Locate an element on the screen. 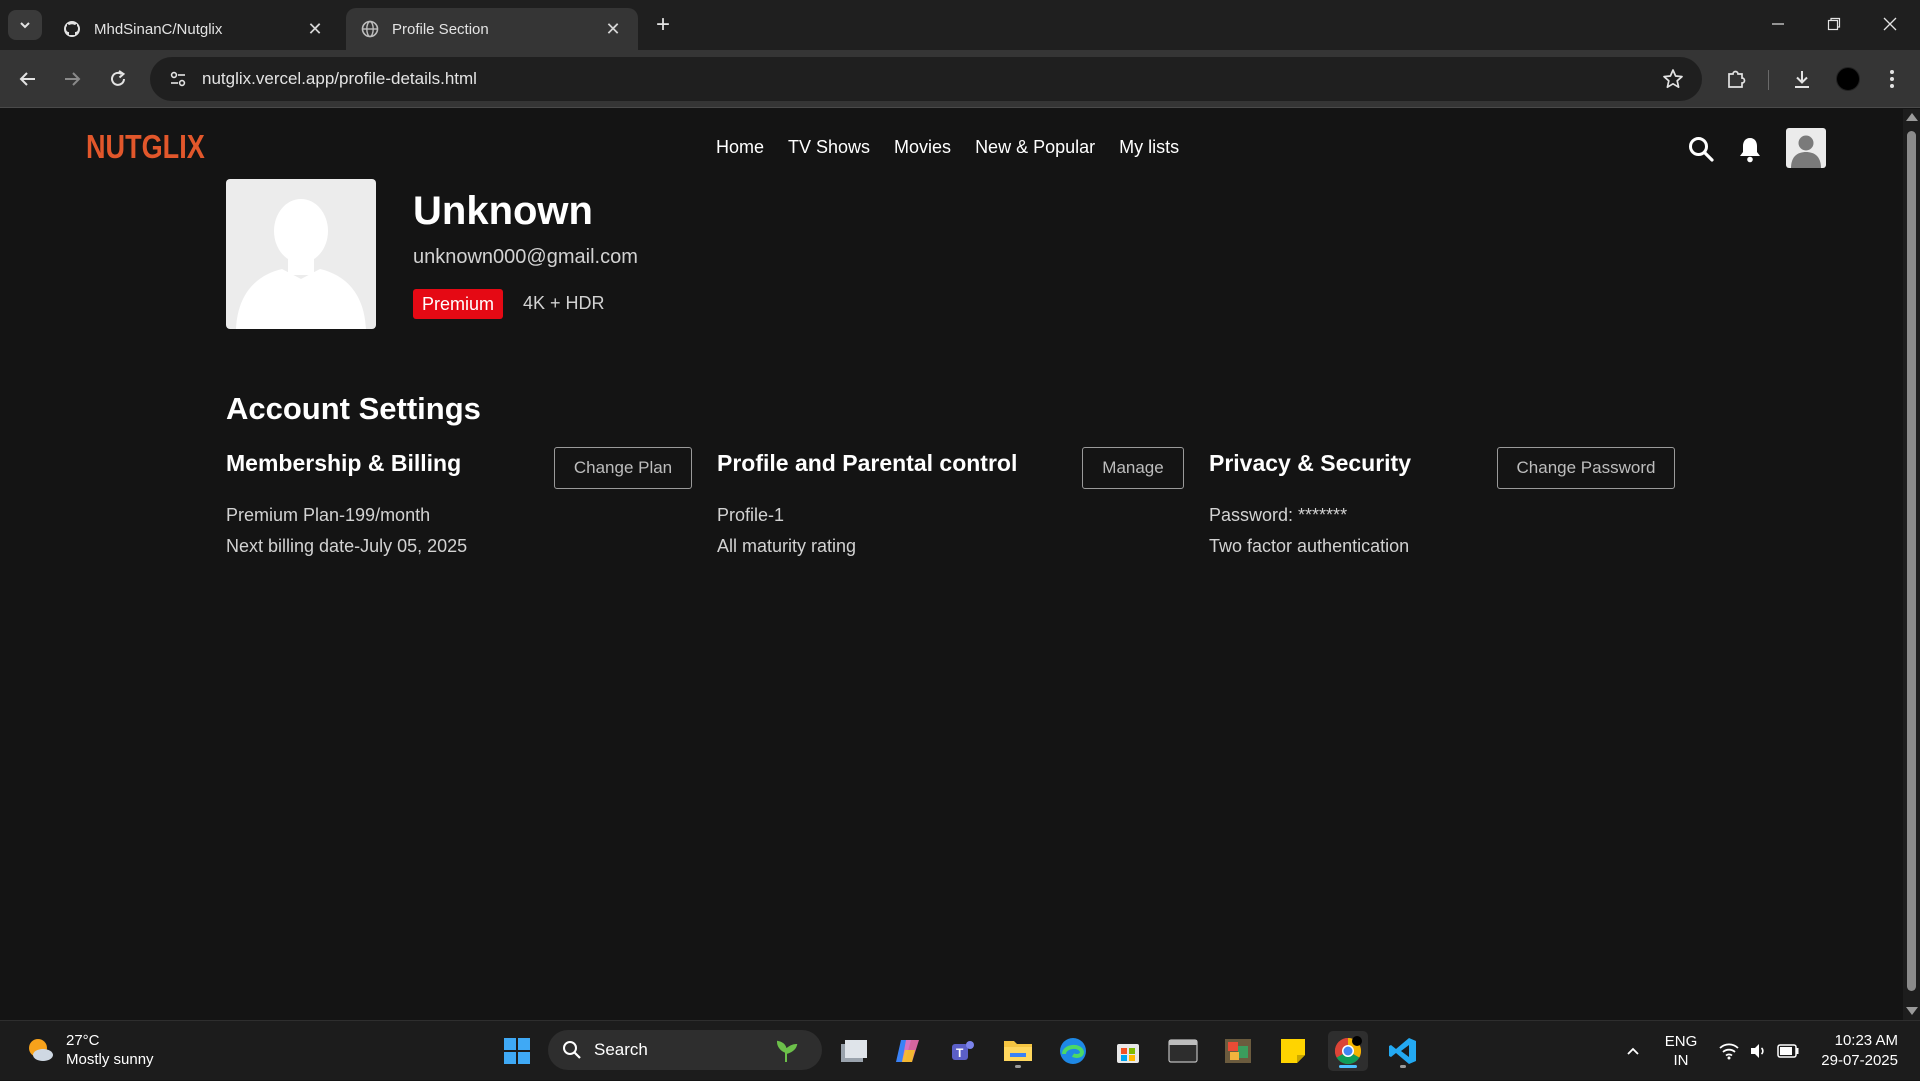  bookmark-star-icon is located at coordinates (1673, 81).